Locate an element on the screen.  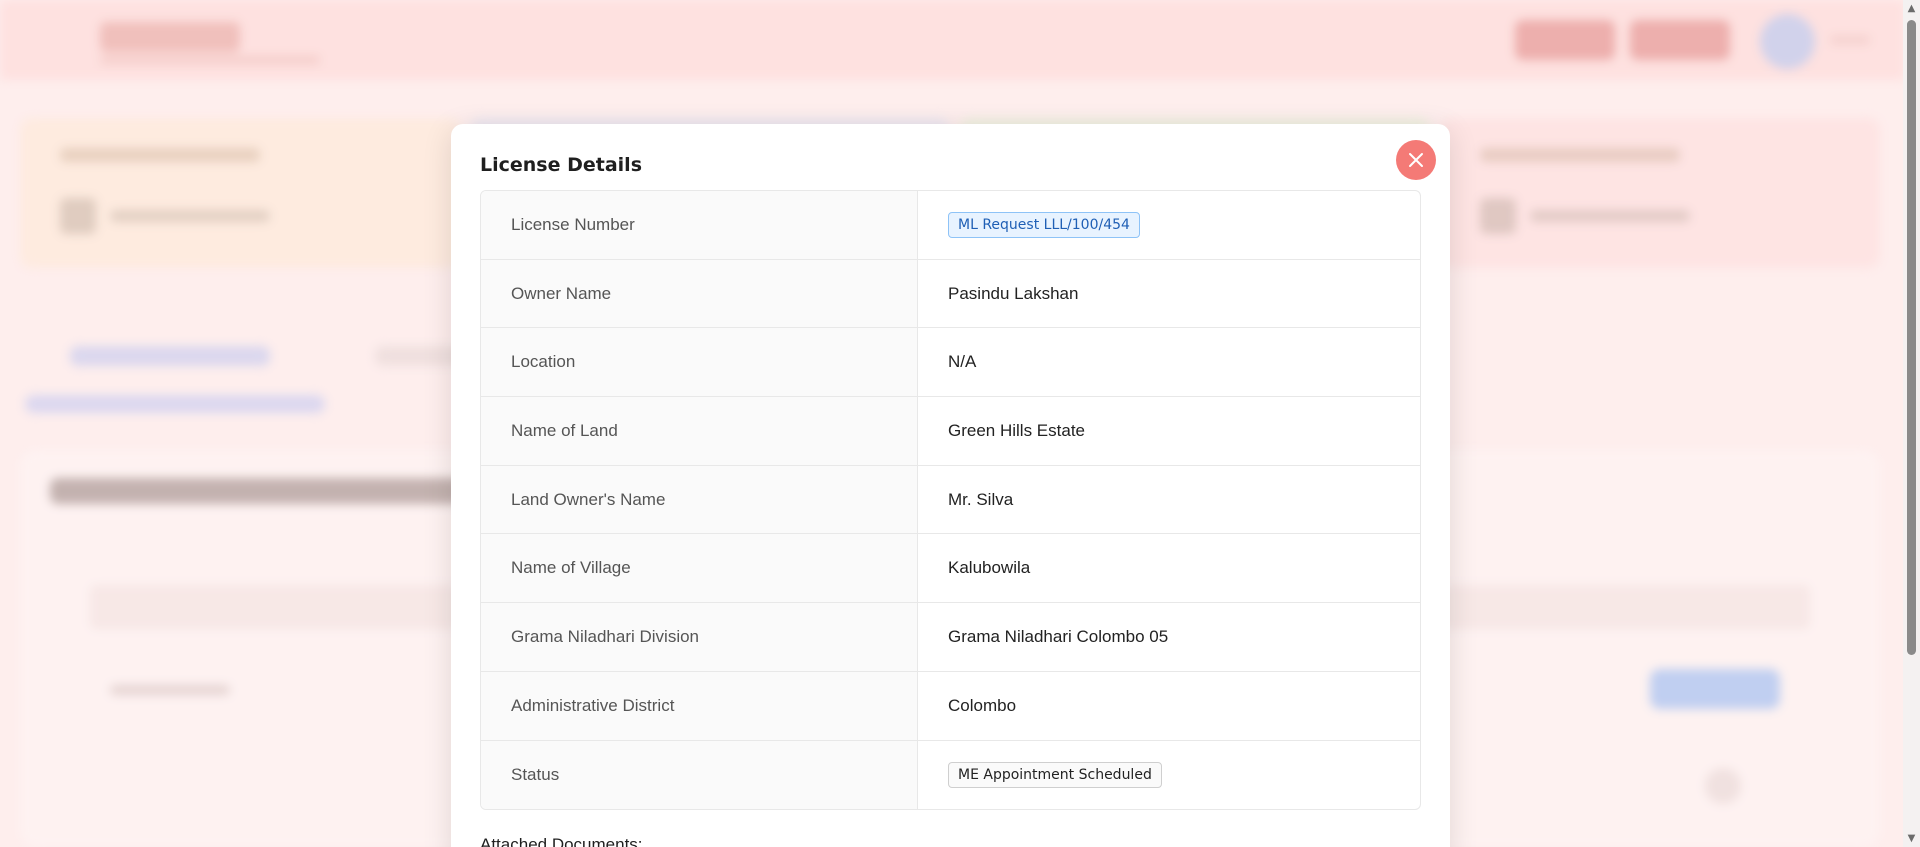
table-row: Land Owner's Name Mr. Silva is located at coordinates (950, 500).